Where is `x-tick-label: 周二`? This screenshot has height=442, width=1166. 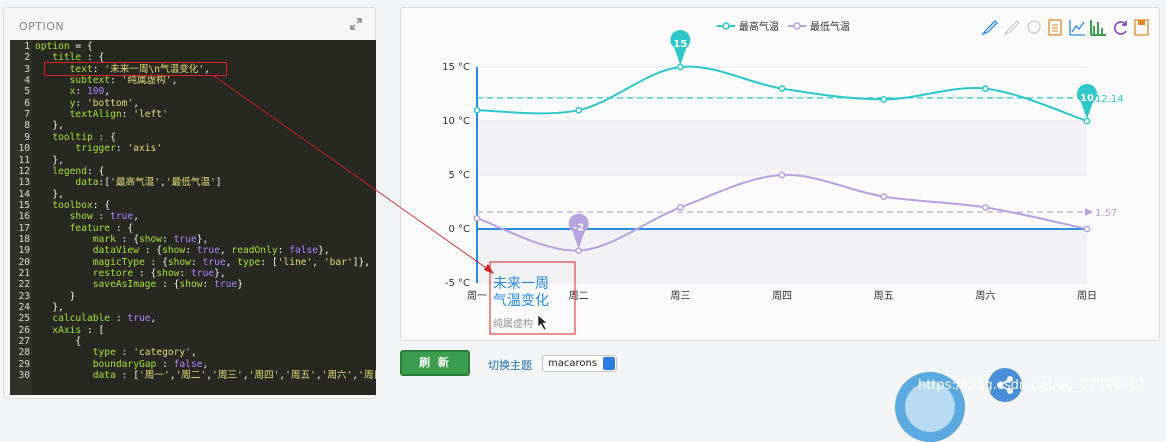
x-tick-label: 周二 is located at coordinates (579, 296).